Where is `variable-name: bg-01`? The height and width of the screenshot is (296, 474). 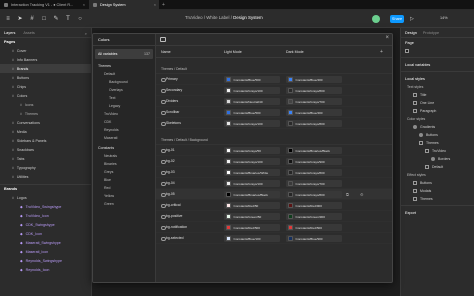
variable-name: bg-01 is located at coordinates (168, 151).